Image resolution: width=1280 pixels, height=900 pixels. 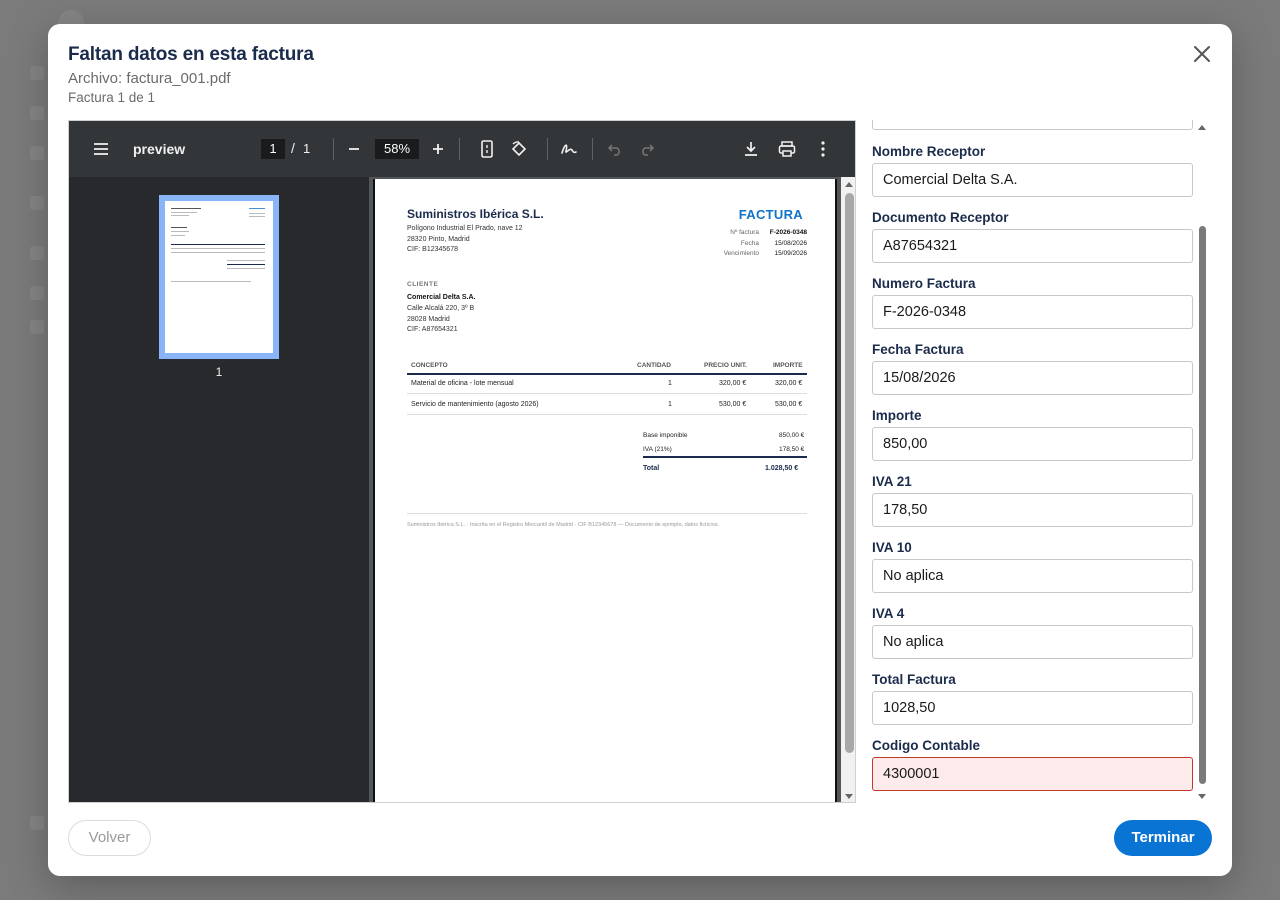 I want to click on download-icon, so click(x=751, y=149).